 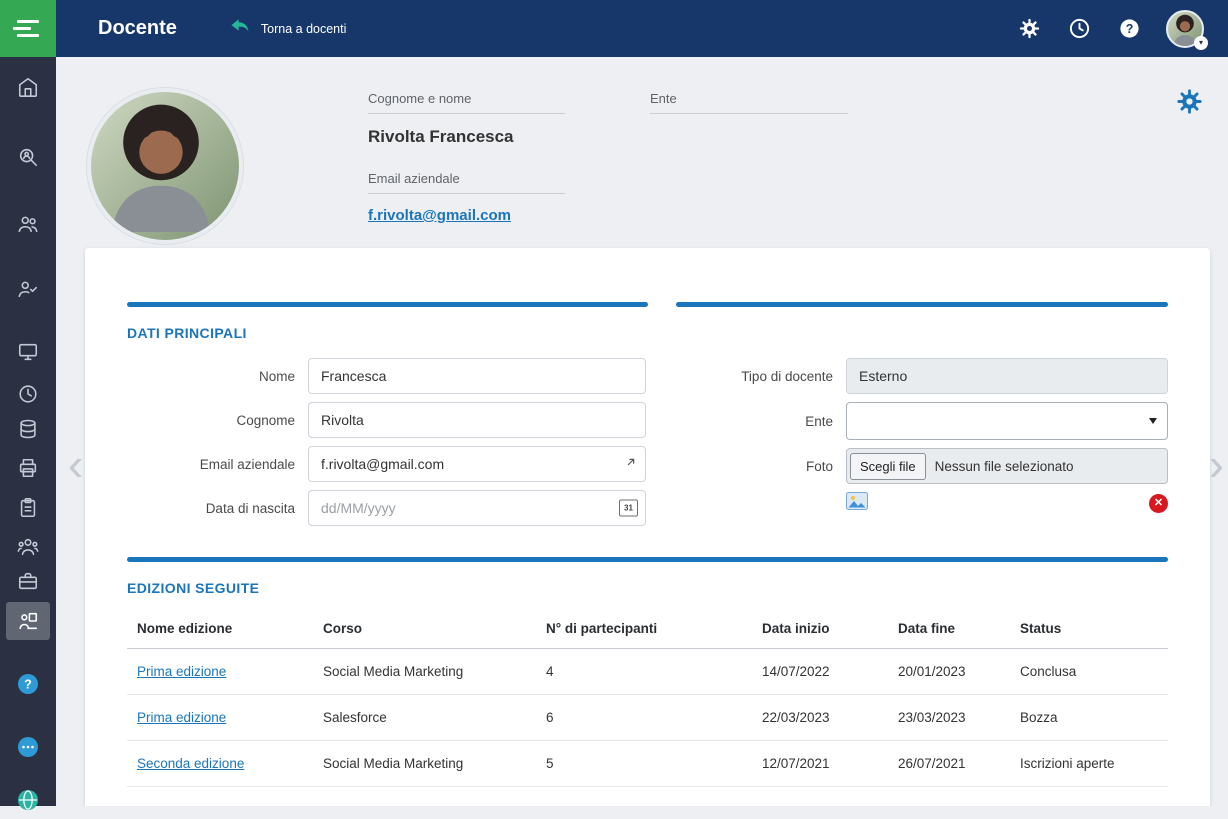 What do you see at coordinates (761, 466) in the screenshot?
I see `foto-label: Foto` at bounding box center [761, 466].